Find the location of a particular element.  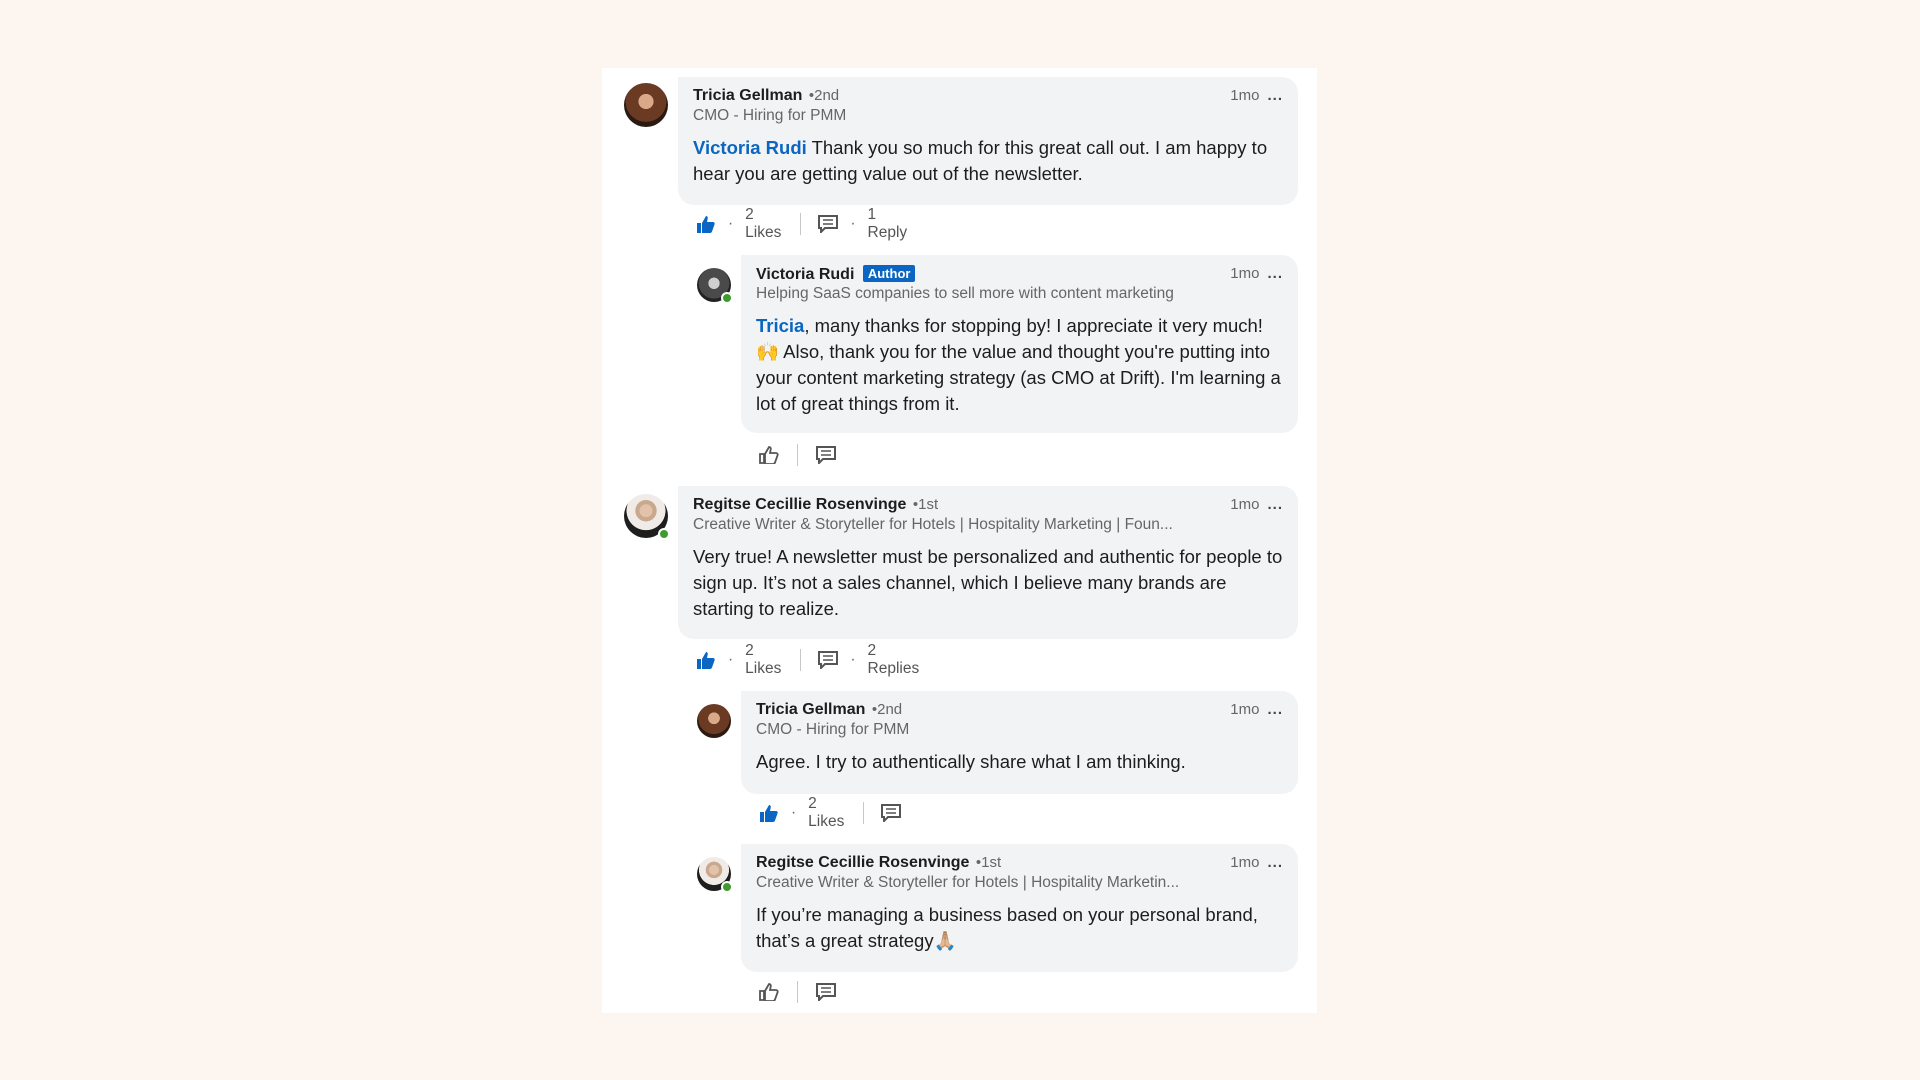

author-badge: Author is located at coordinates (889, 273).